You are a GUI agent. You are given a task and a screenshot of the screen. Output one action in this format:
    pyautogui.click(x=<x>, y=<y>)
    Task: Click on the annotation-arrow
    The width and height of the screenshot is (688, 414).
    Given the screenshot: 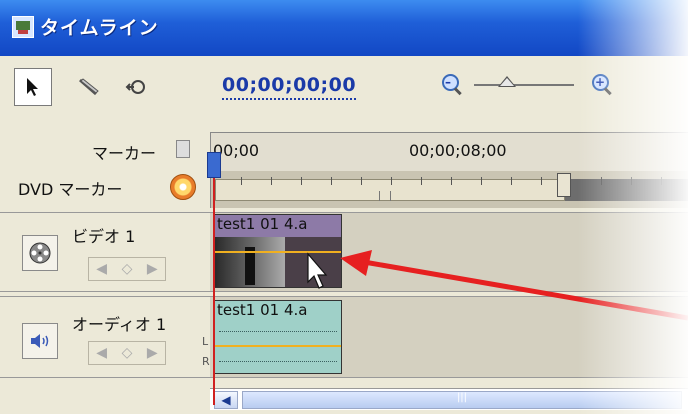 What is the action you would take?
    pyautogui.click(x=497, y=285)
    